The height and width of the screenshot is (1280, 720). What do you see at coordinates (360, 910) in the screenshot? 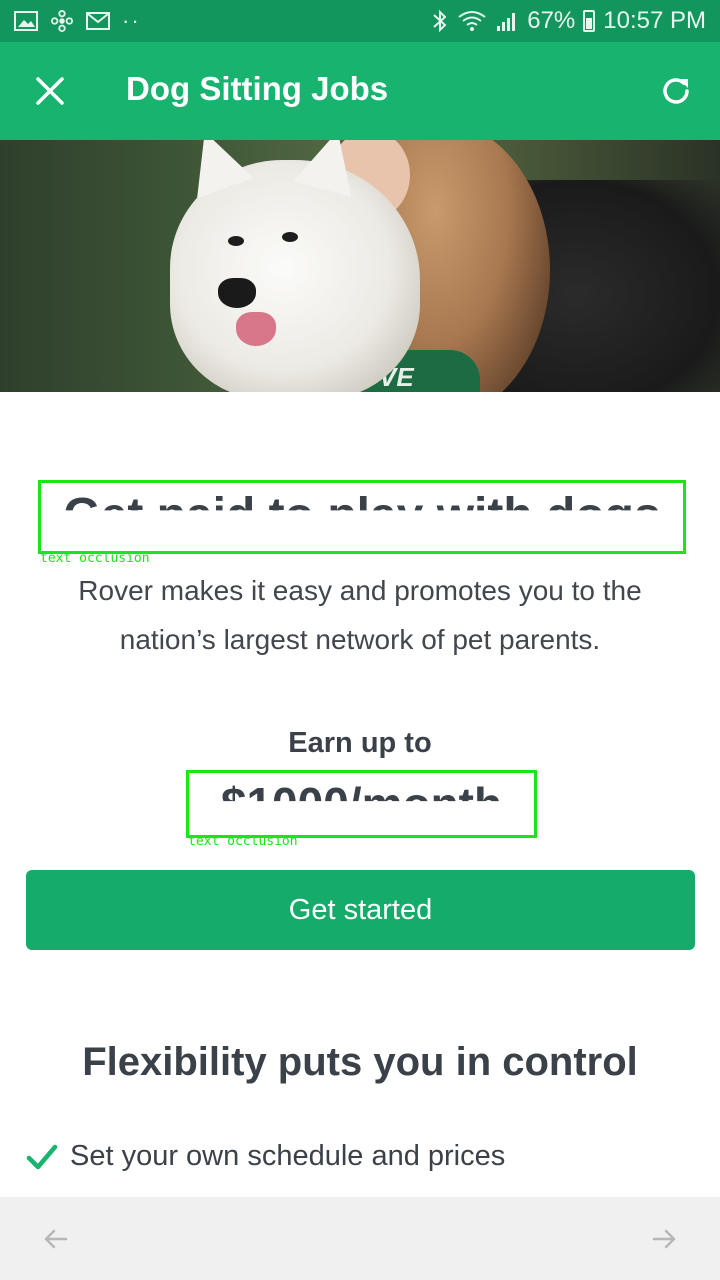
I see `get-started-button: Get started` at bounding box center [360, 910].